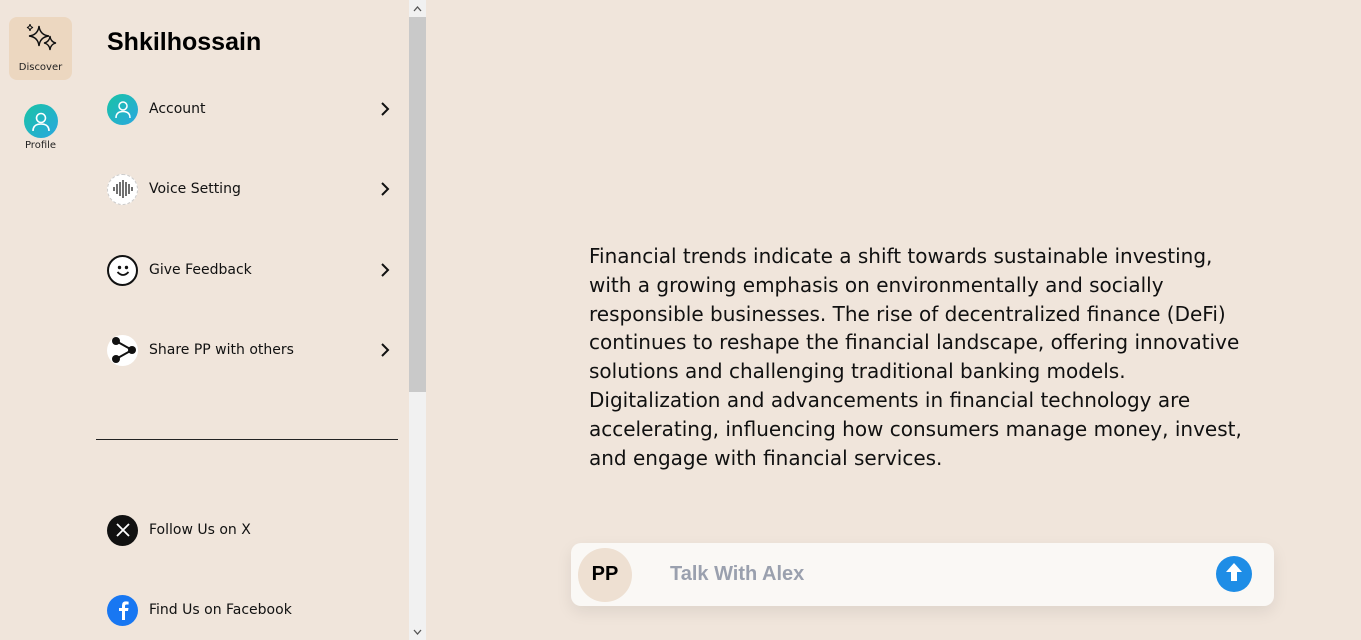  What do you see at coordinates (122, 610) in the screenshot?
I see `facebook-icon` at bounding box center [122, 610].